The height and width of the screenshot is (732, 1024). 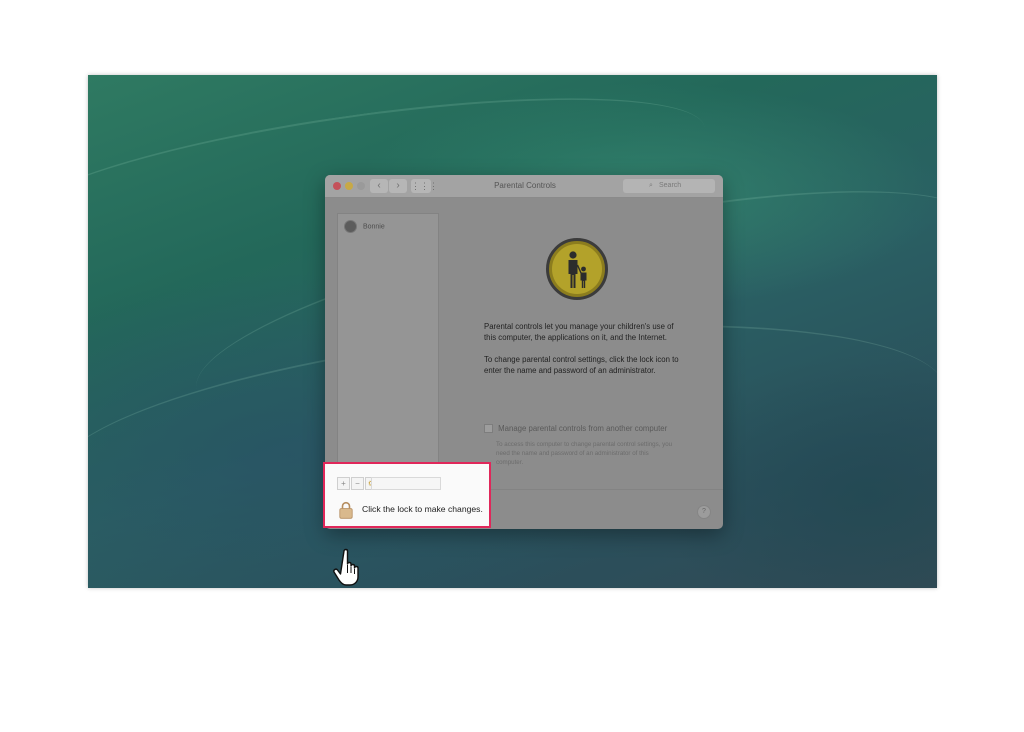 What do you see at coordinates (361, 186) in the screenshot?
I see `zoom-window-button` at bounding box center [361, 186].